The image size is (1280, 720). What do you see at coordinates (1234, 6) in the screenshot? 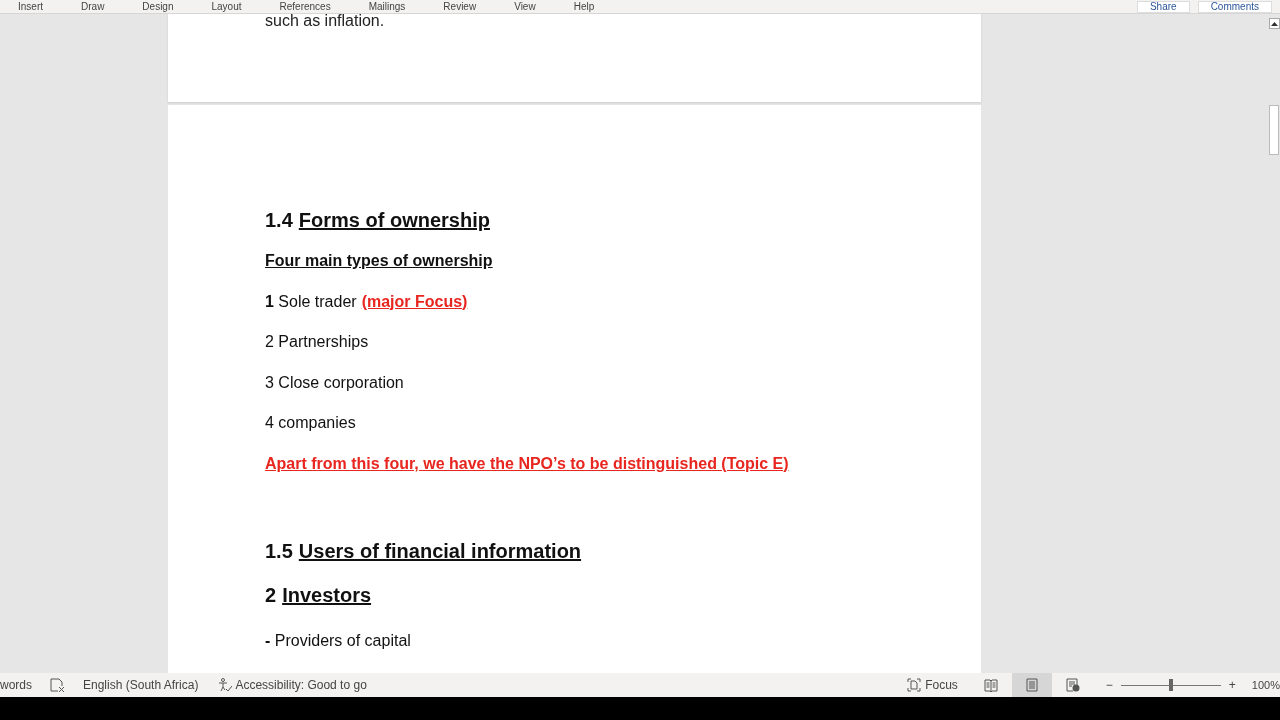
I see `ribbon-button: Comments` at bounding box center [1234, 6].